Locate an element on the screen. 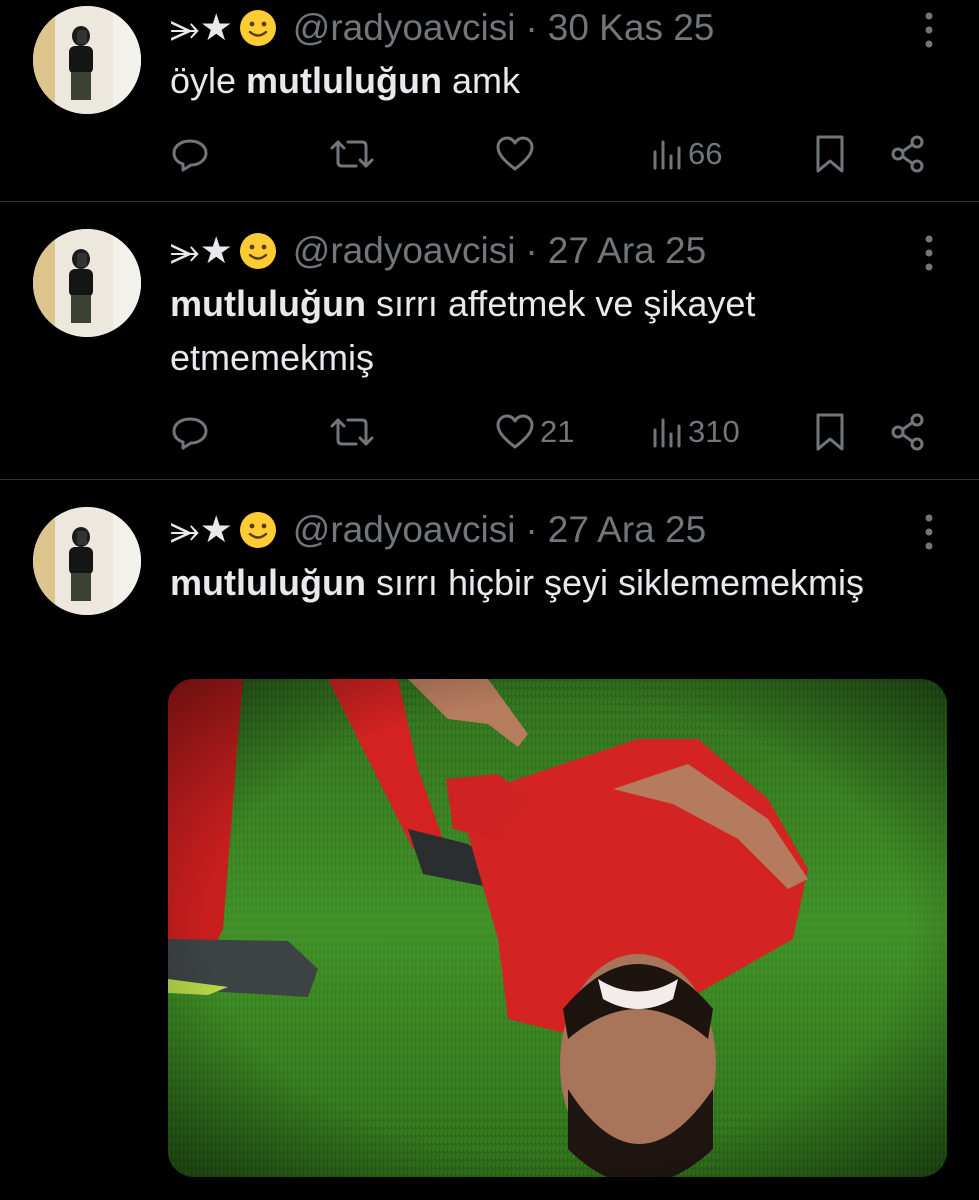  tweet-text: öyle mutluluğun amk is located at coordinates (530, 81).